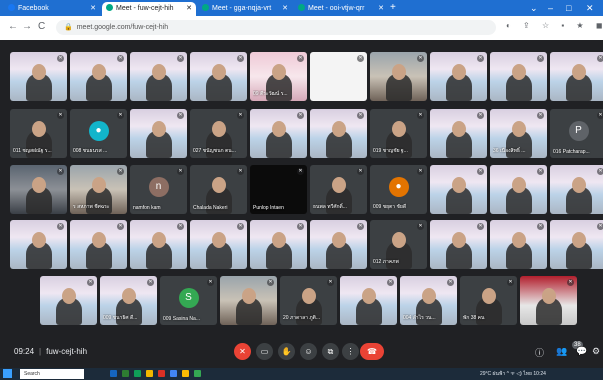 This screenshot has height=380, width=603. Describe the element at coordinates (98, 189) in the screenshot. I see `participant-tile: ✕ ร สหภาพ ชีศฉระ` at that location.